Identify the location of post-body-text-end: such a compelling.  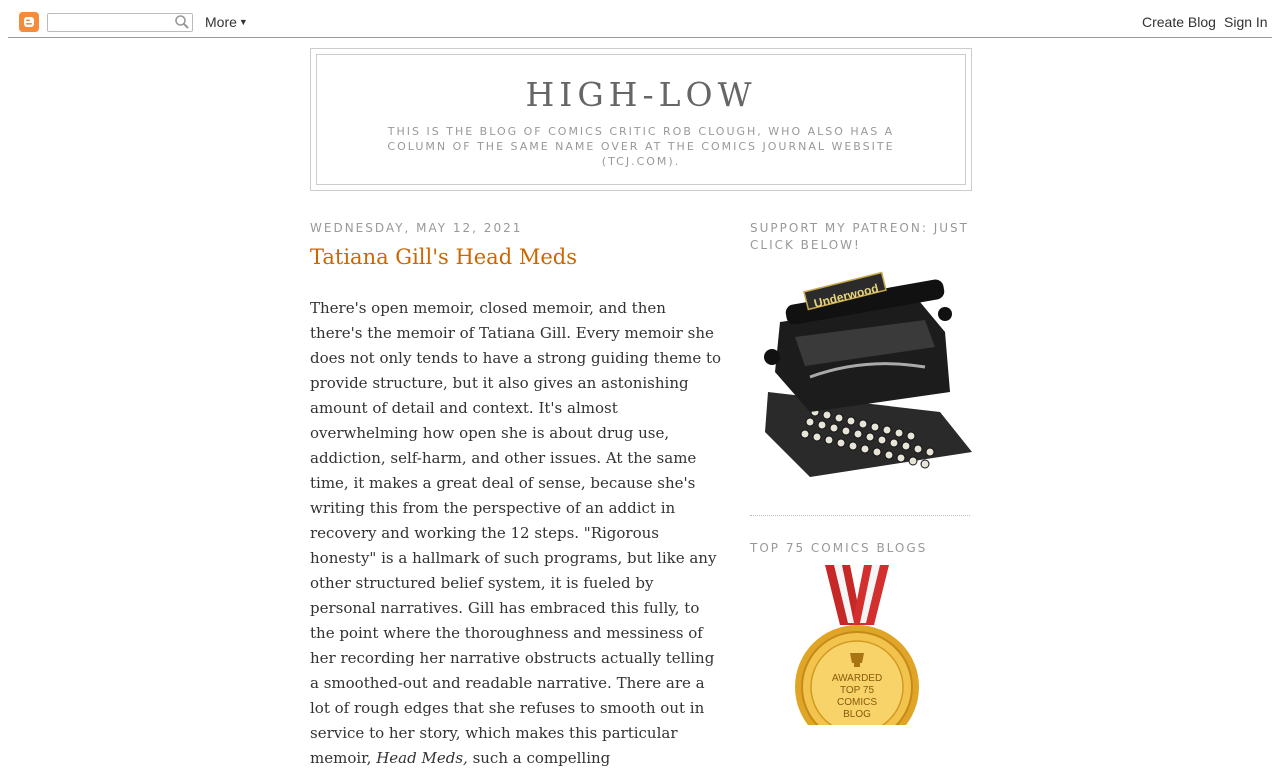
(539, 758).